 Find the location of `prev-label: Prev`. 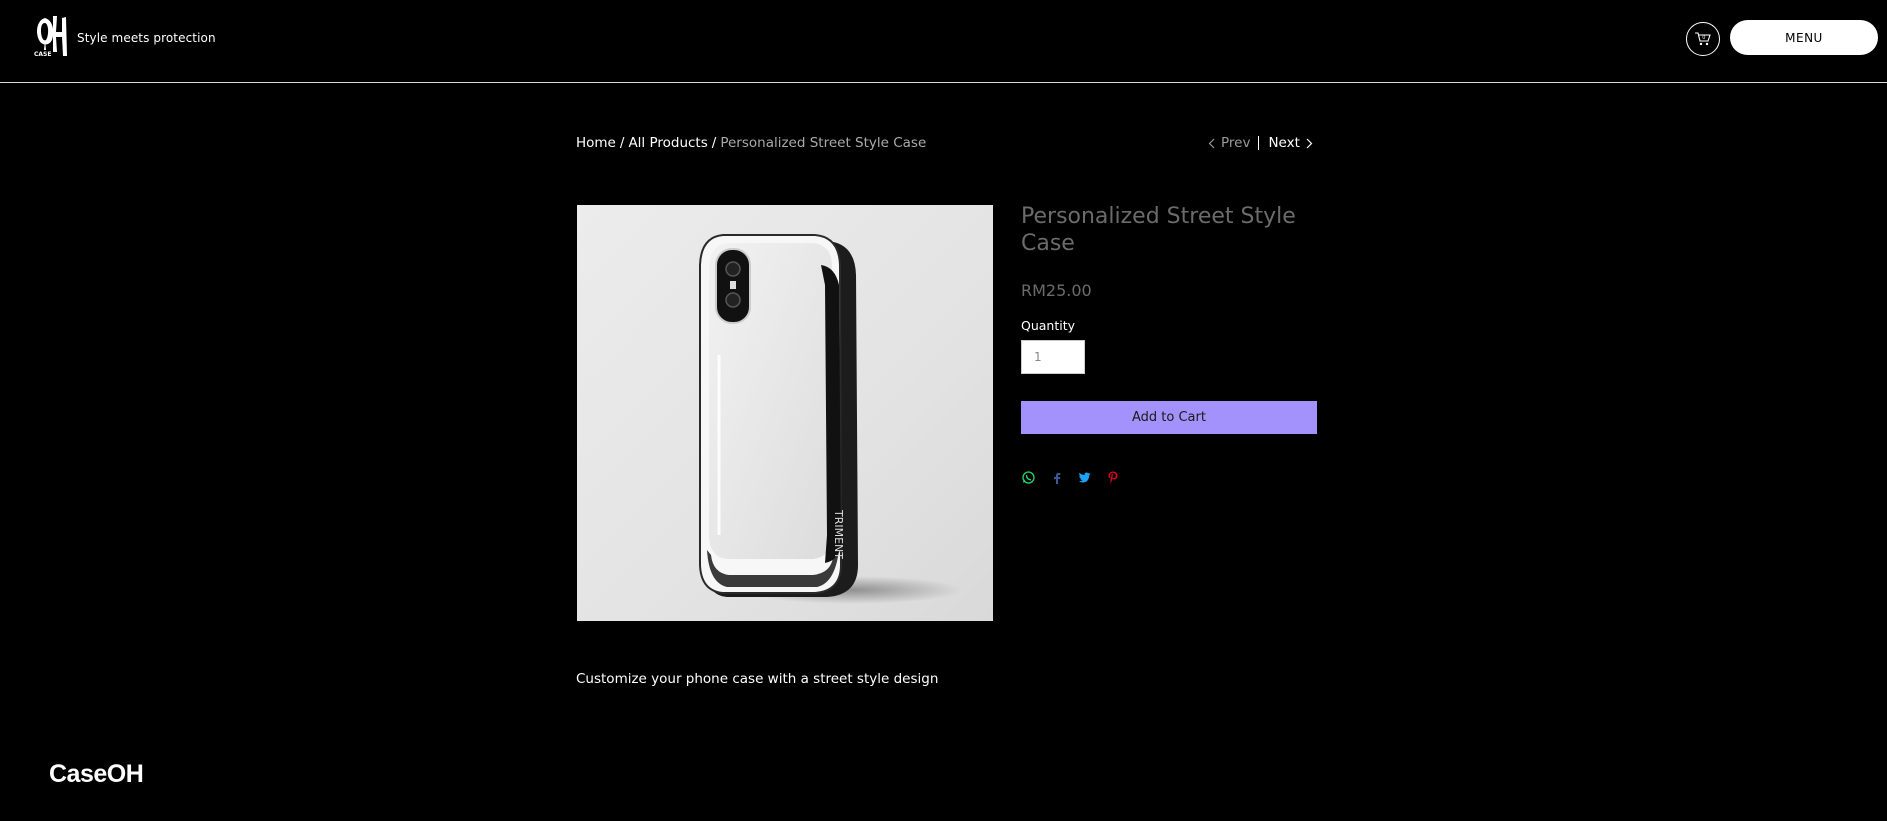

prev-label: Prev is located at coordinates (1236, 143).